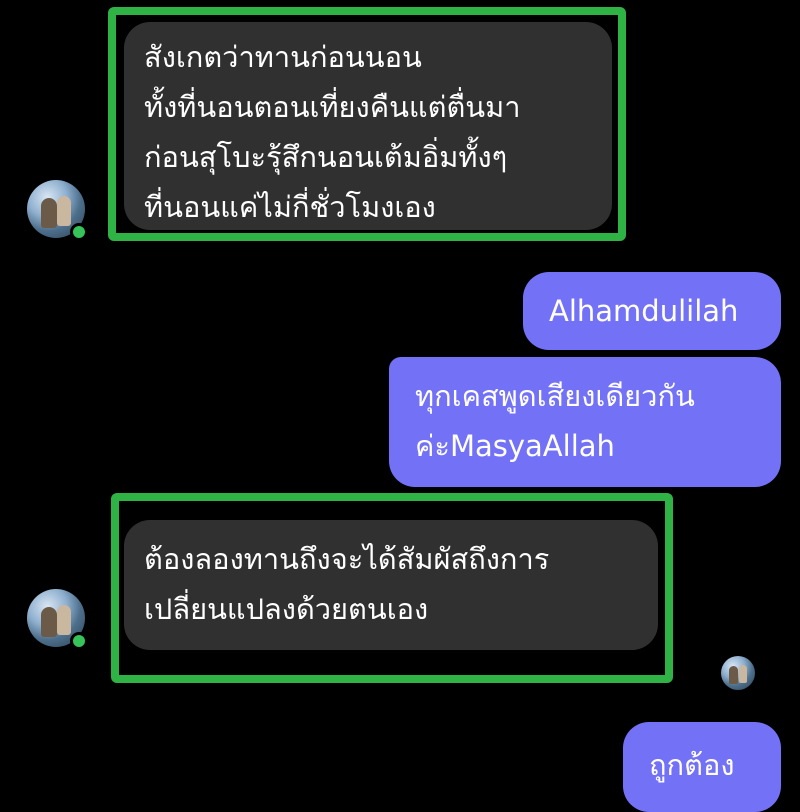  I want to click on outgoing-message-bubble: ทุกเคสพูดเสียงเดียวกัน ค่ะMasyaAllah, so click(585, 422).